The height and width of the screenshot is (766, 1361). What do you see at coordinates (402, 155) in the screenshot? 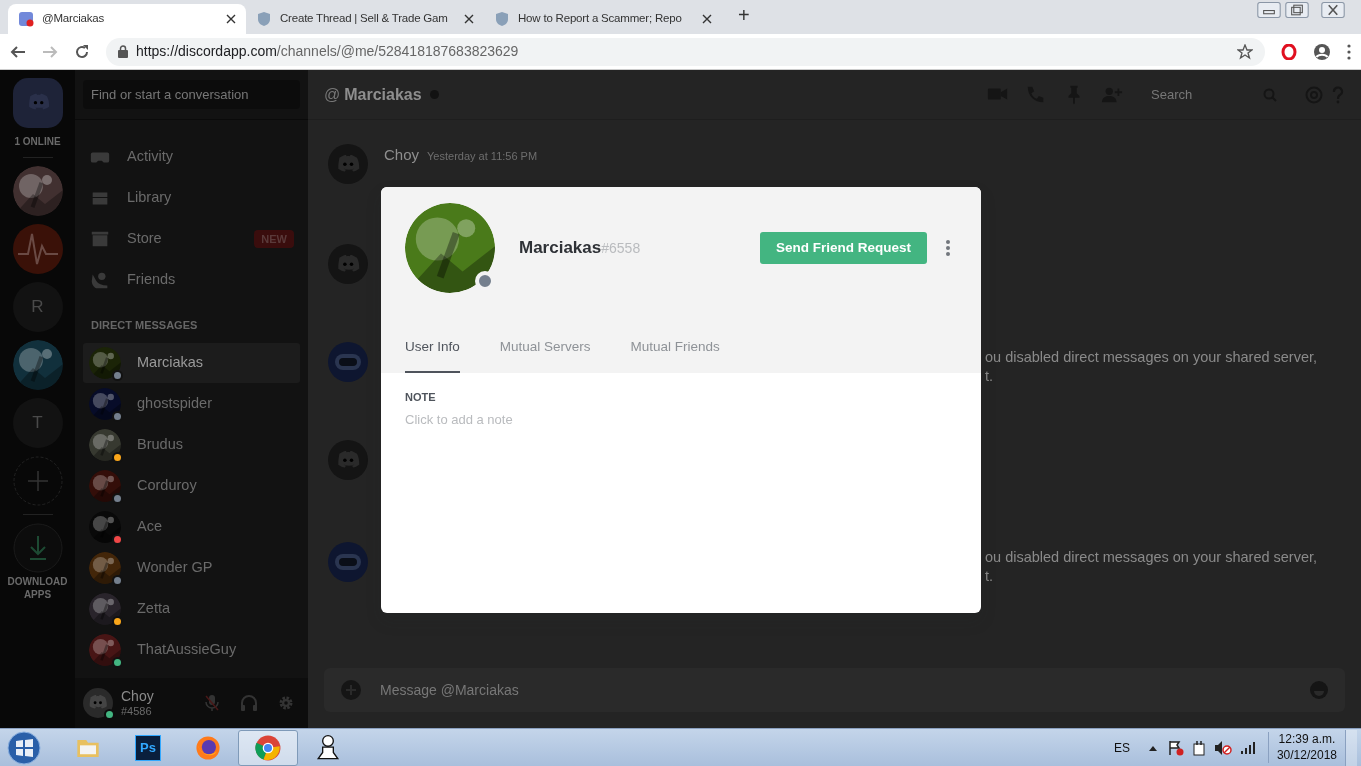
I see `author-name: Choy` at bounding box center [402, 155].